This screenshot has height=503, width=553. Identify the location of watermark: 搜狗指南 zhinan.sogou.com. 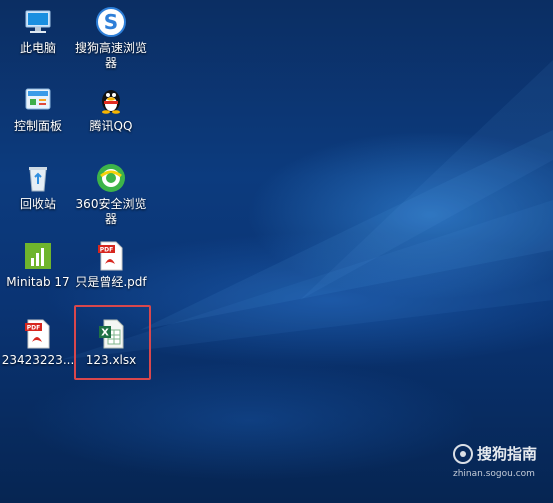
(501, 467).